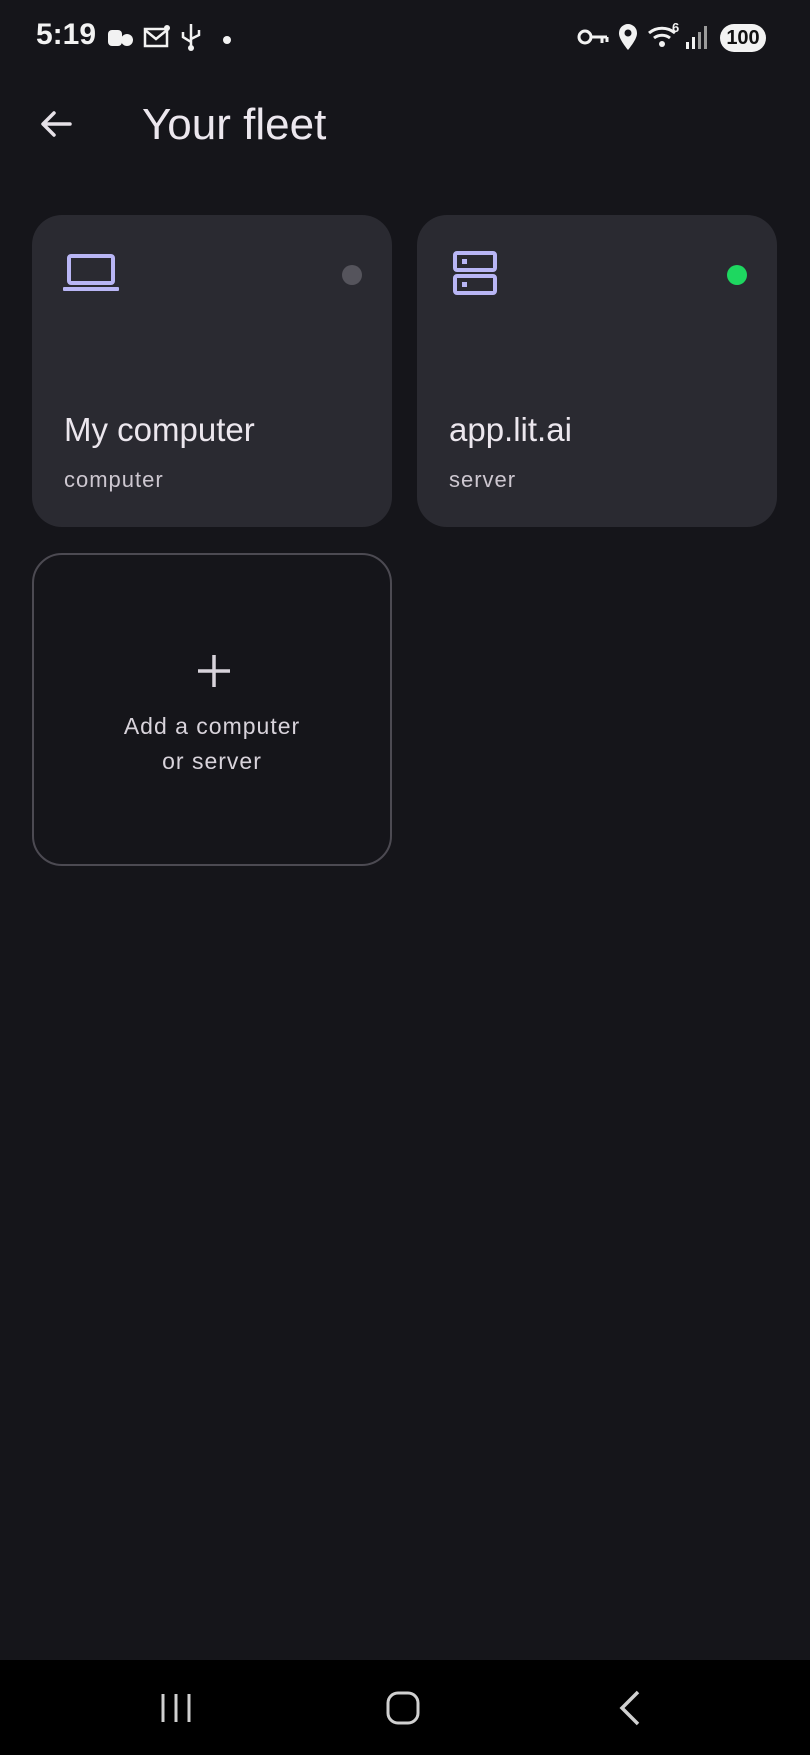 The image size is (810, 1755). Describe the element at coordinates (212, 726) in the screenshot. I see `add-label-line1: Add a computer` at that location.